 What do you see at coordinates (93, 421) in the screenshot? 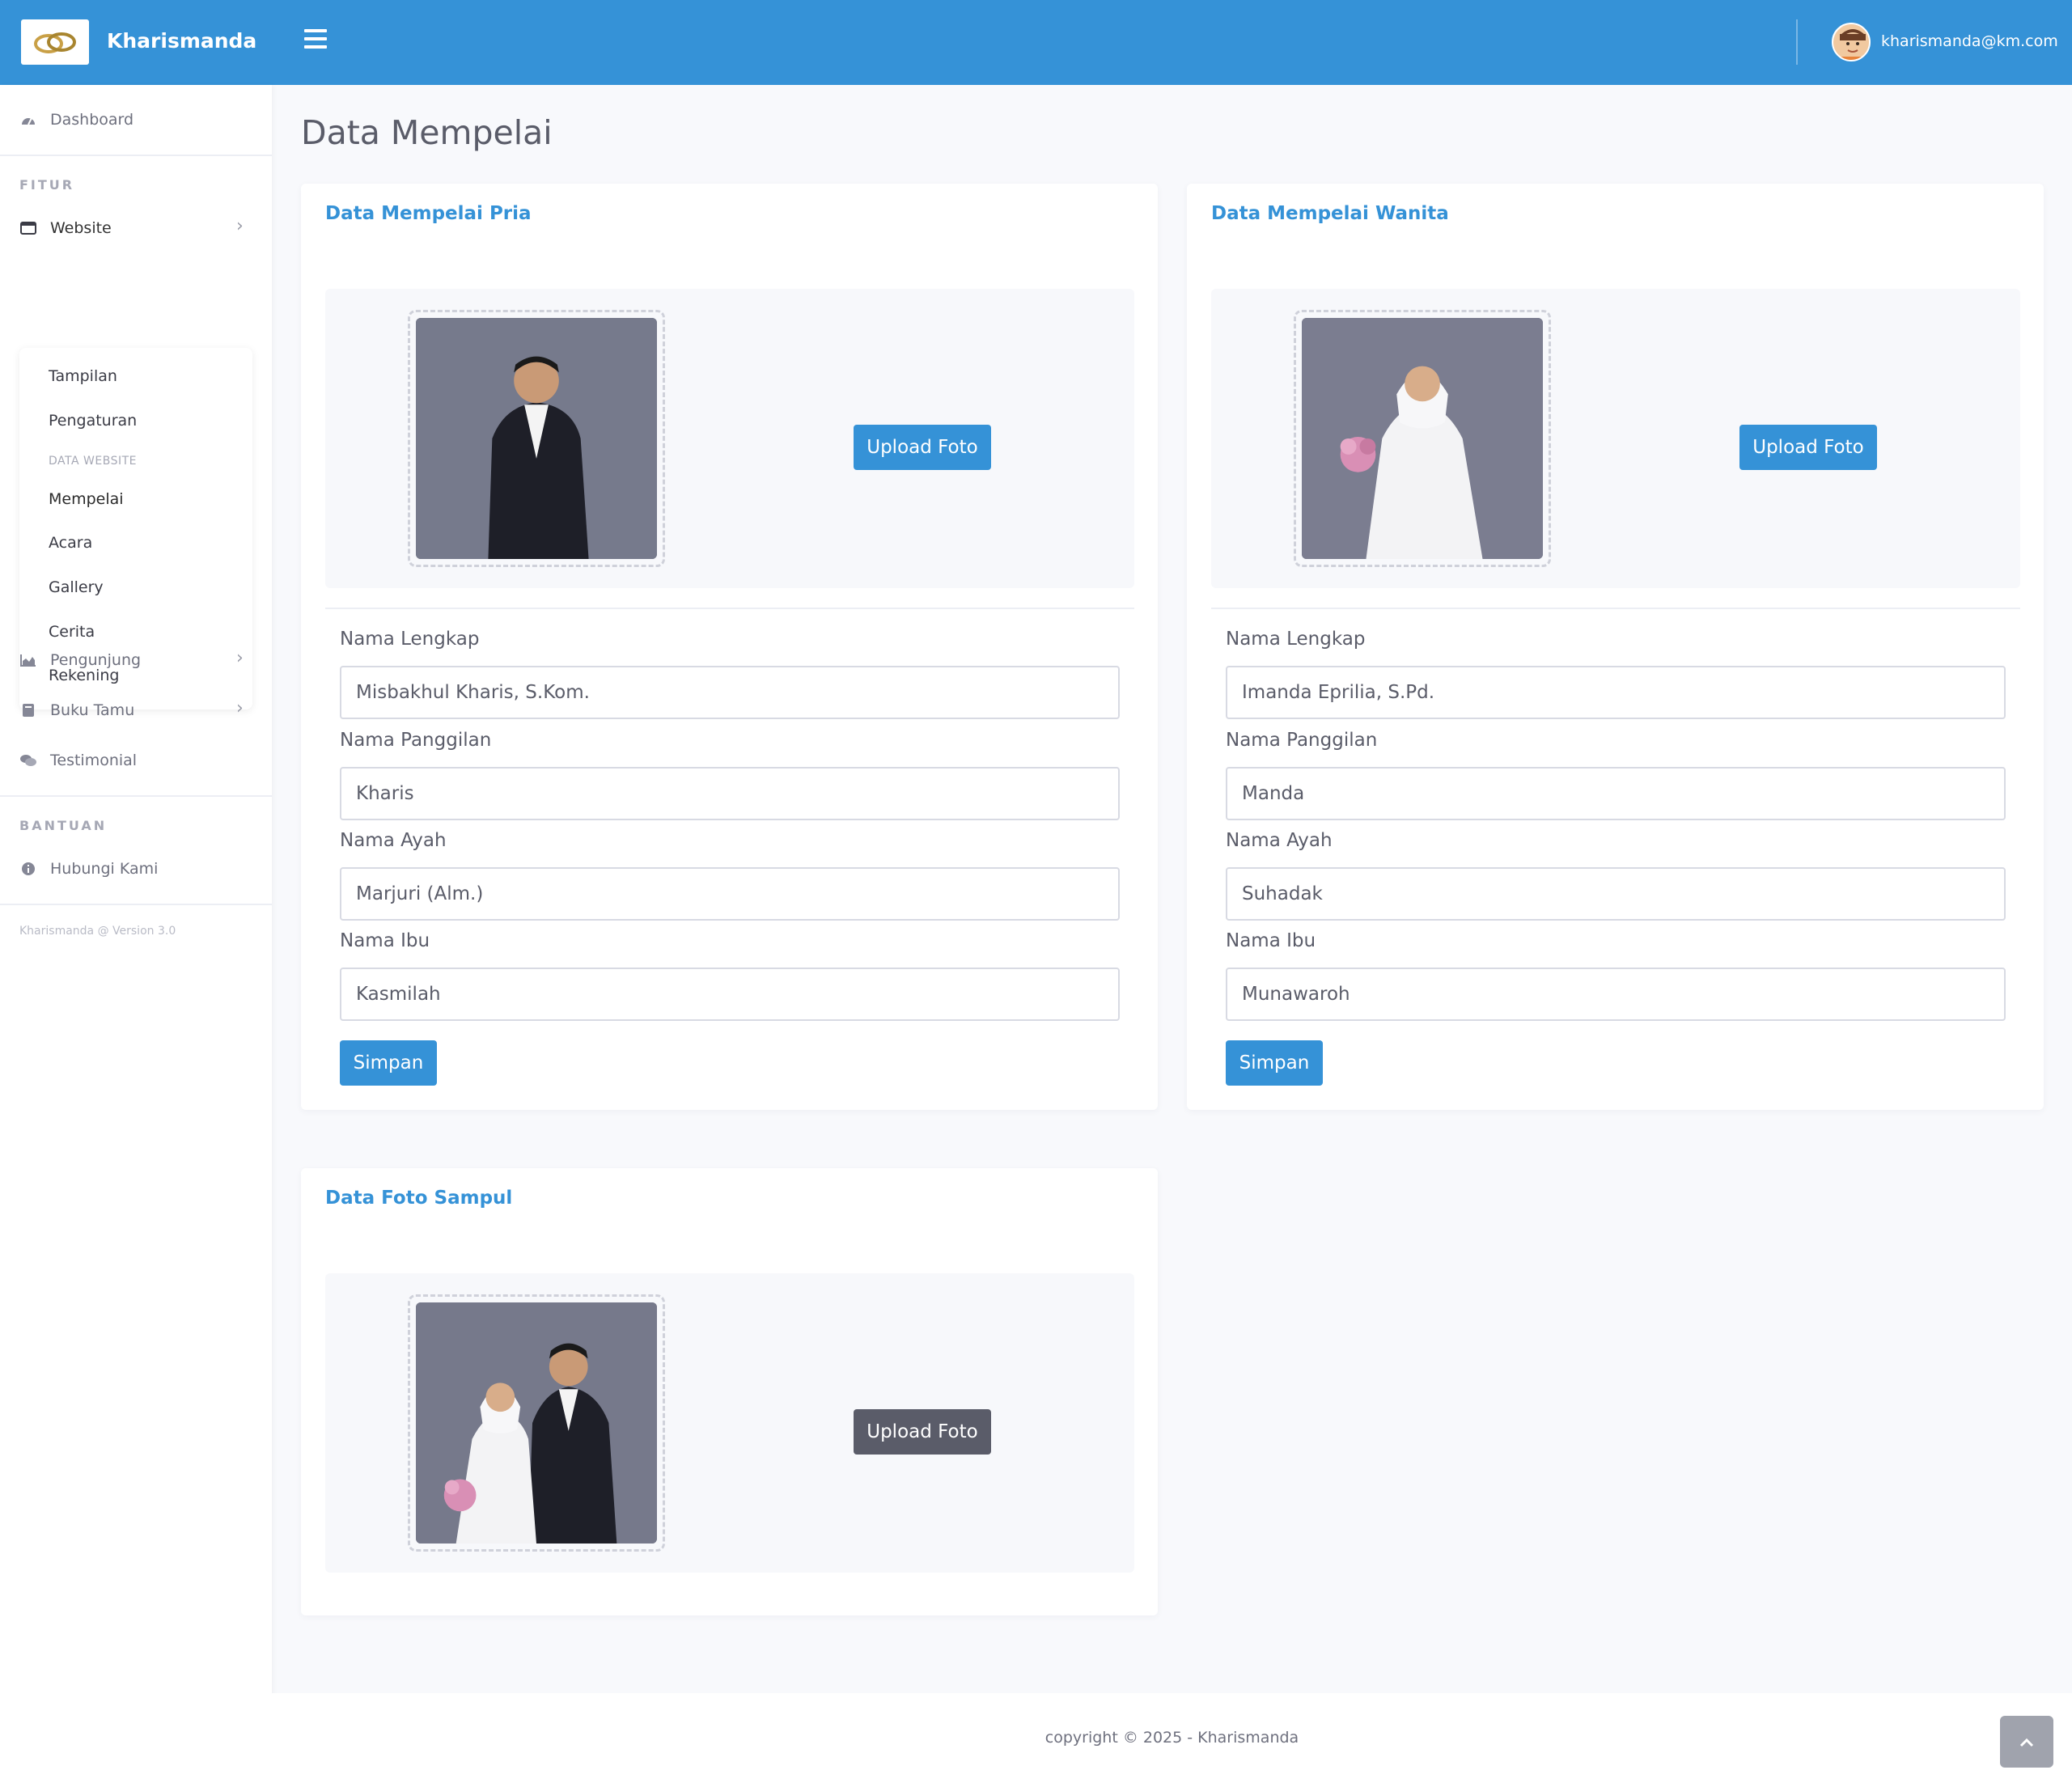
I see `submenu-item-pengaturan: Pengaturan` at bounding box center [93, 421].